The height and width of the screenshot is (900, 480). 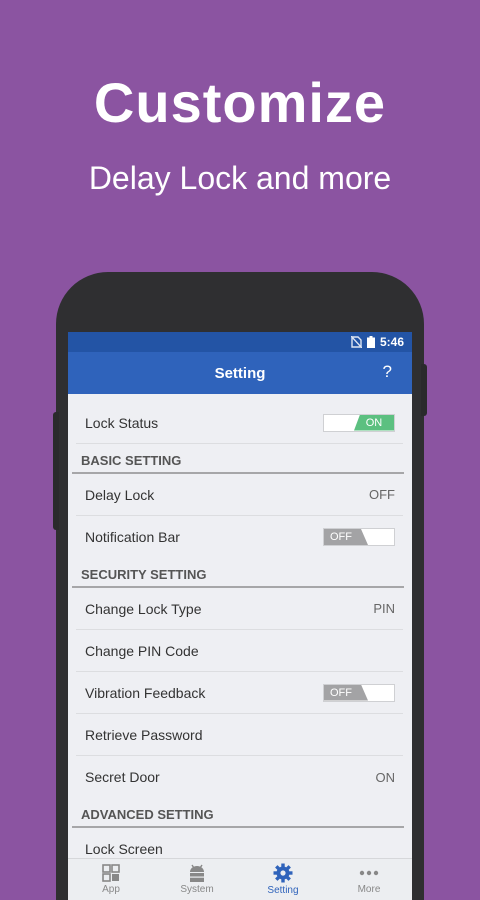 I want to click on phone-side-button-right, so click(x=424, y=390).